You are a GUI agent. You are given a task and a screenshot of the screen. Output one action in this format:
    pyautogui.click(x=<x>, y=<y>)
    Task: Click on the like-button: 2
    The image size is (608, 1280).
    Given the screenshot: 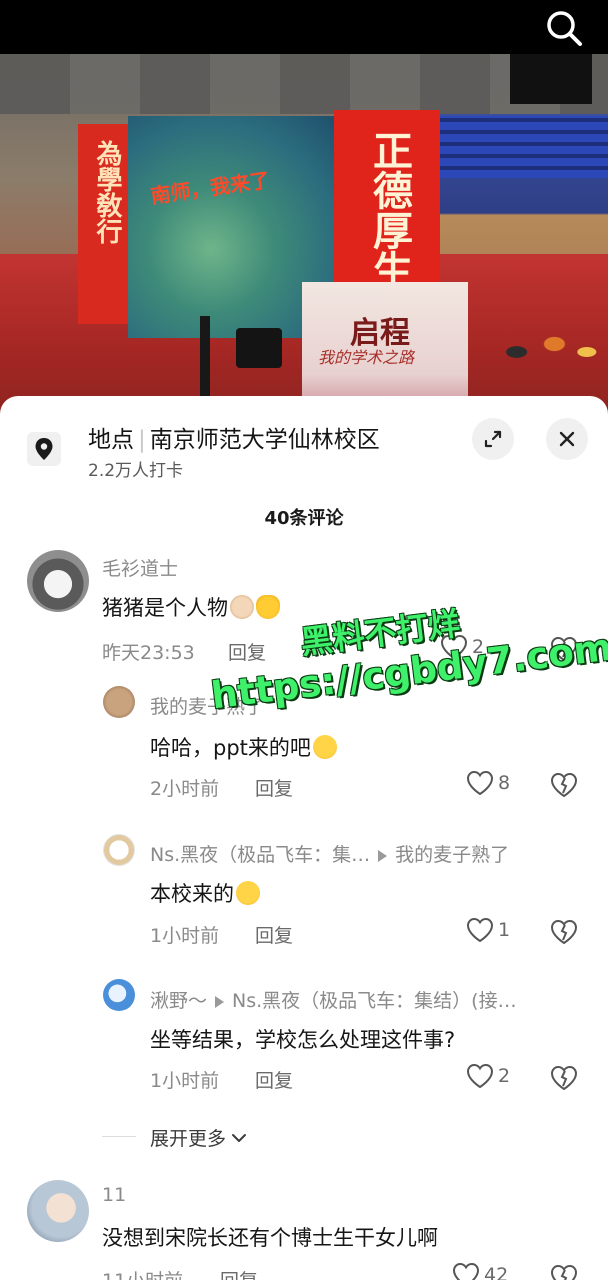 What is the action you would take?
    pyautogui.click(x=488, y=1076)
    